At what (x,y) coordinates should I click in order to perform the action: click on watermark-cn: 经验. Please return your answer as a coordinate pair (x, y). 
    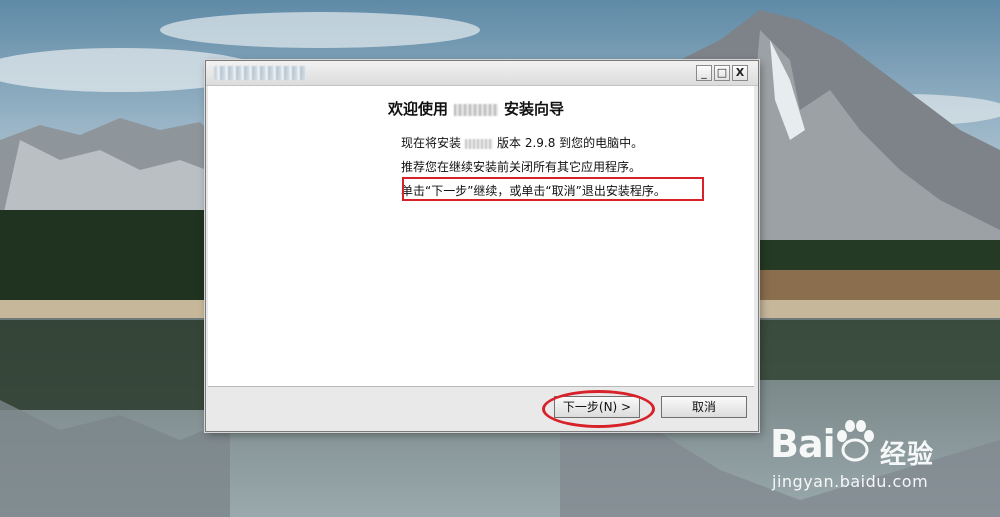
    Looking at the image, I should click on (907, 455).